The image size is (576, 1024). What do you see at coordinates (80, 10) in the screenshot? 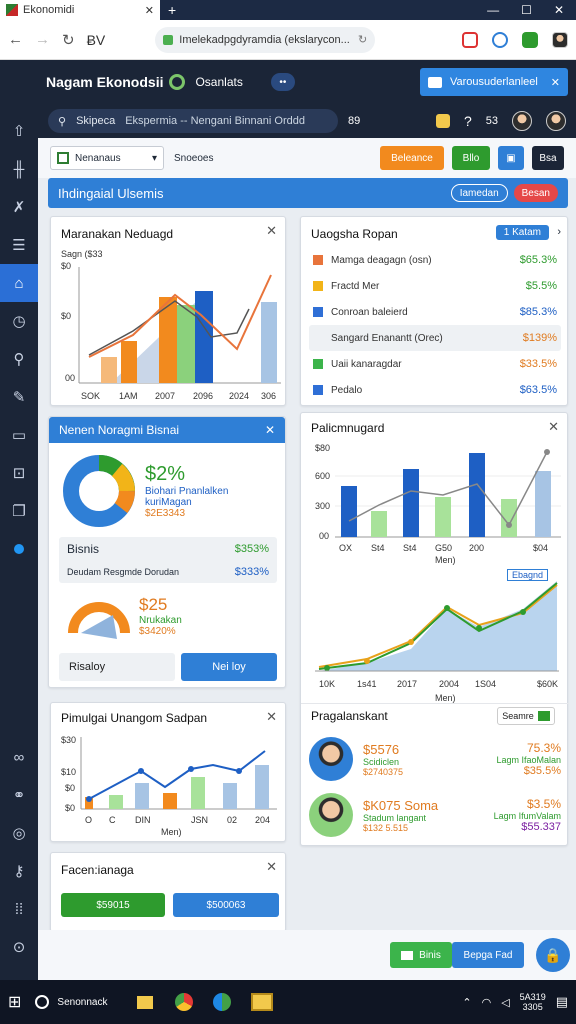
I see `browser-tab: Ekonomidi ✕` at bounding box center [80, 10].